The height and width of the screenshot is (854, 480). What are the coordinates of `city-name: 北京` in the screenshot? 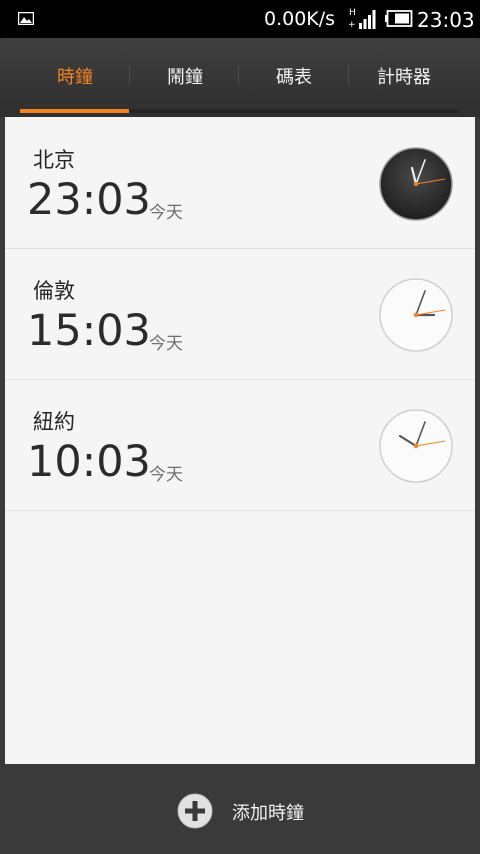 It's located at (54, 160).